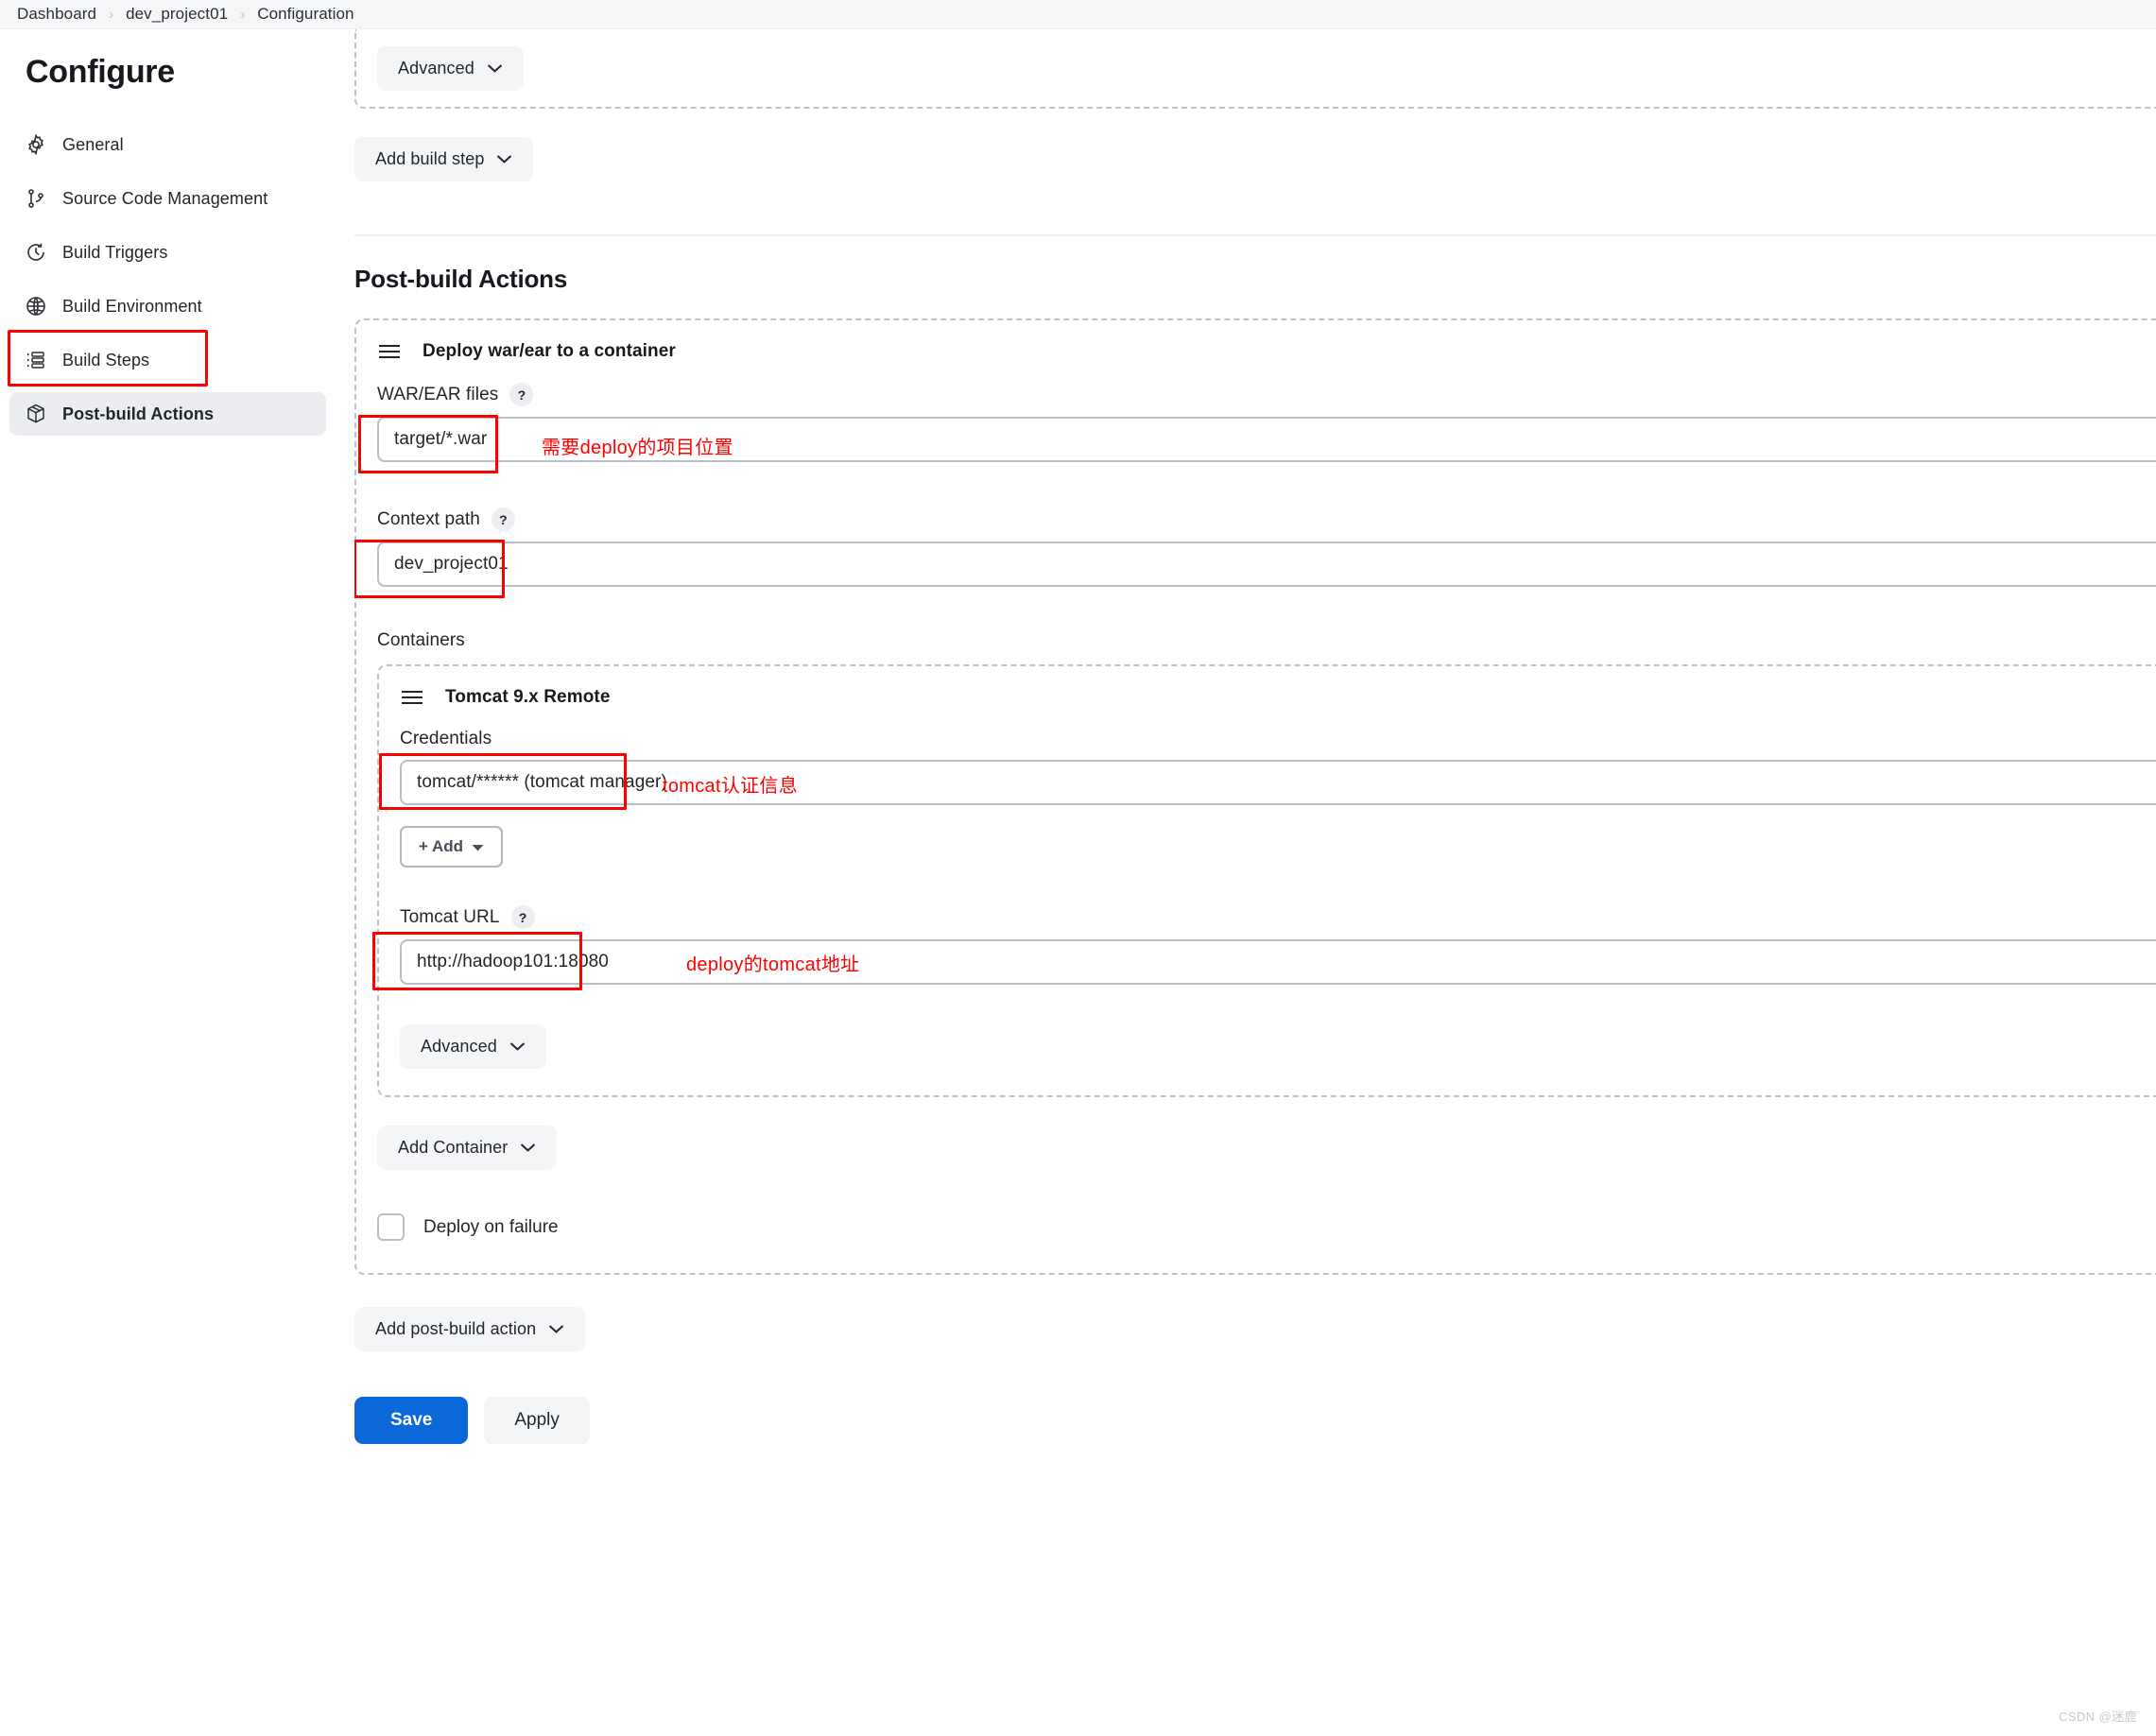  I want to click on list-icon, so click(36, 360).